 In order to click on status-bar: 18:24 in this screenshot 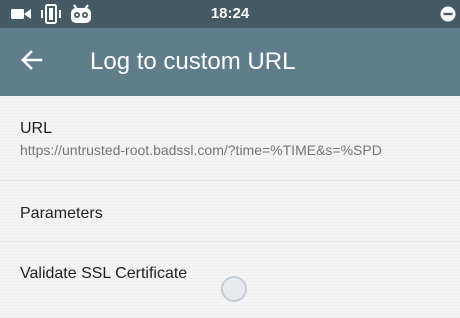, I will do `click(230, 14)`.